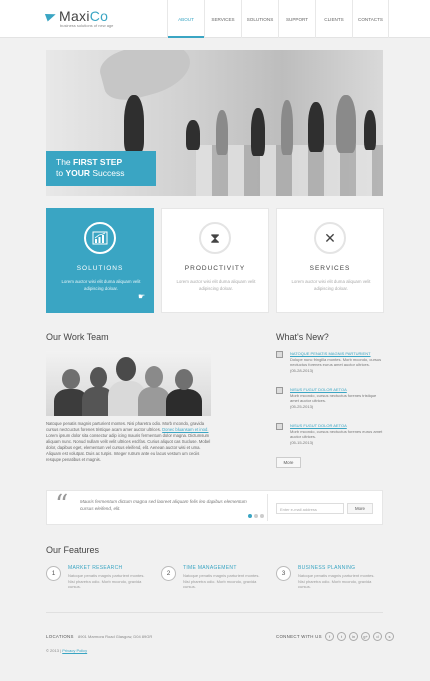 This screenshot has width=430, height=681. What do you see at coordinates (299, 636) in the screenshot?
I see `connect-label: CONNECT WITH US` at bounding box center [299, 636].